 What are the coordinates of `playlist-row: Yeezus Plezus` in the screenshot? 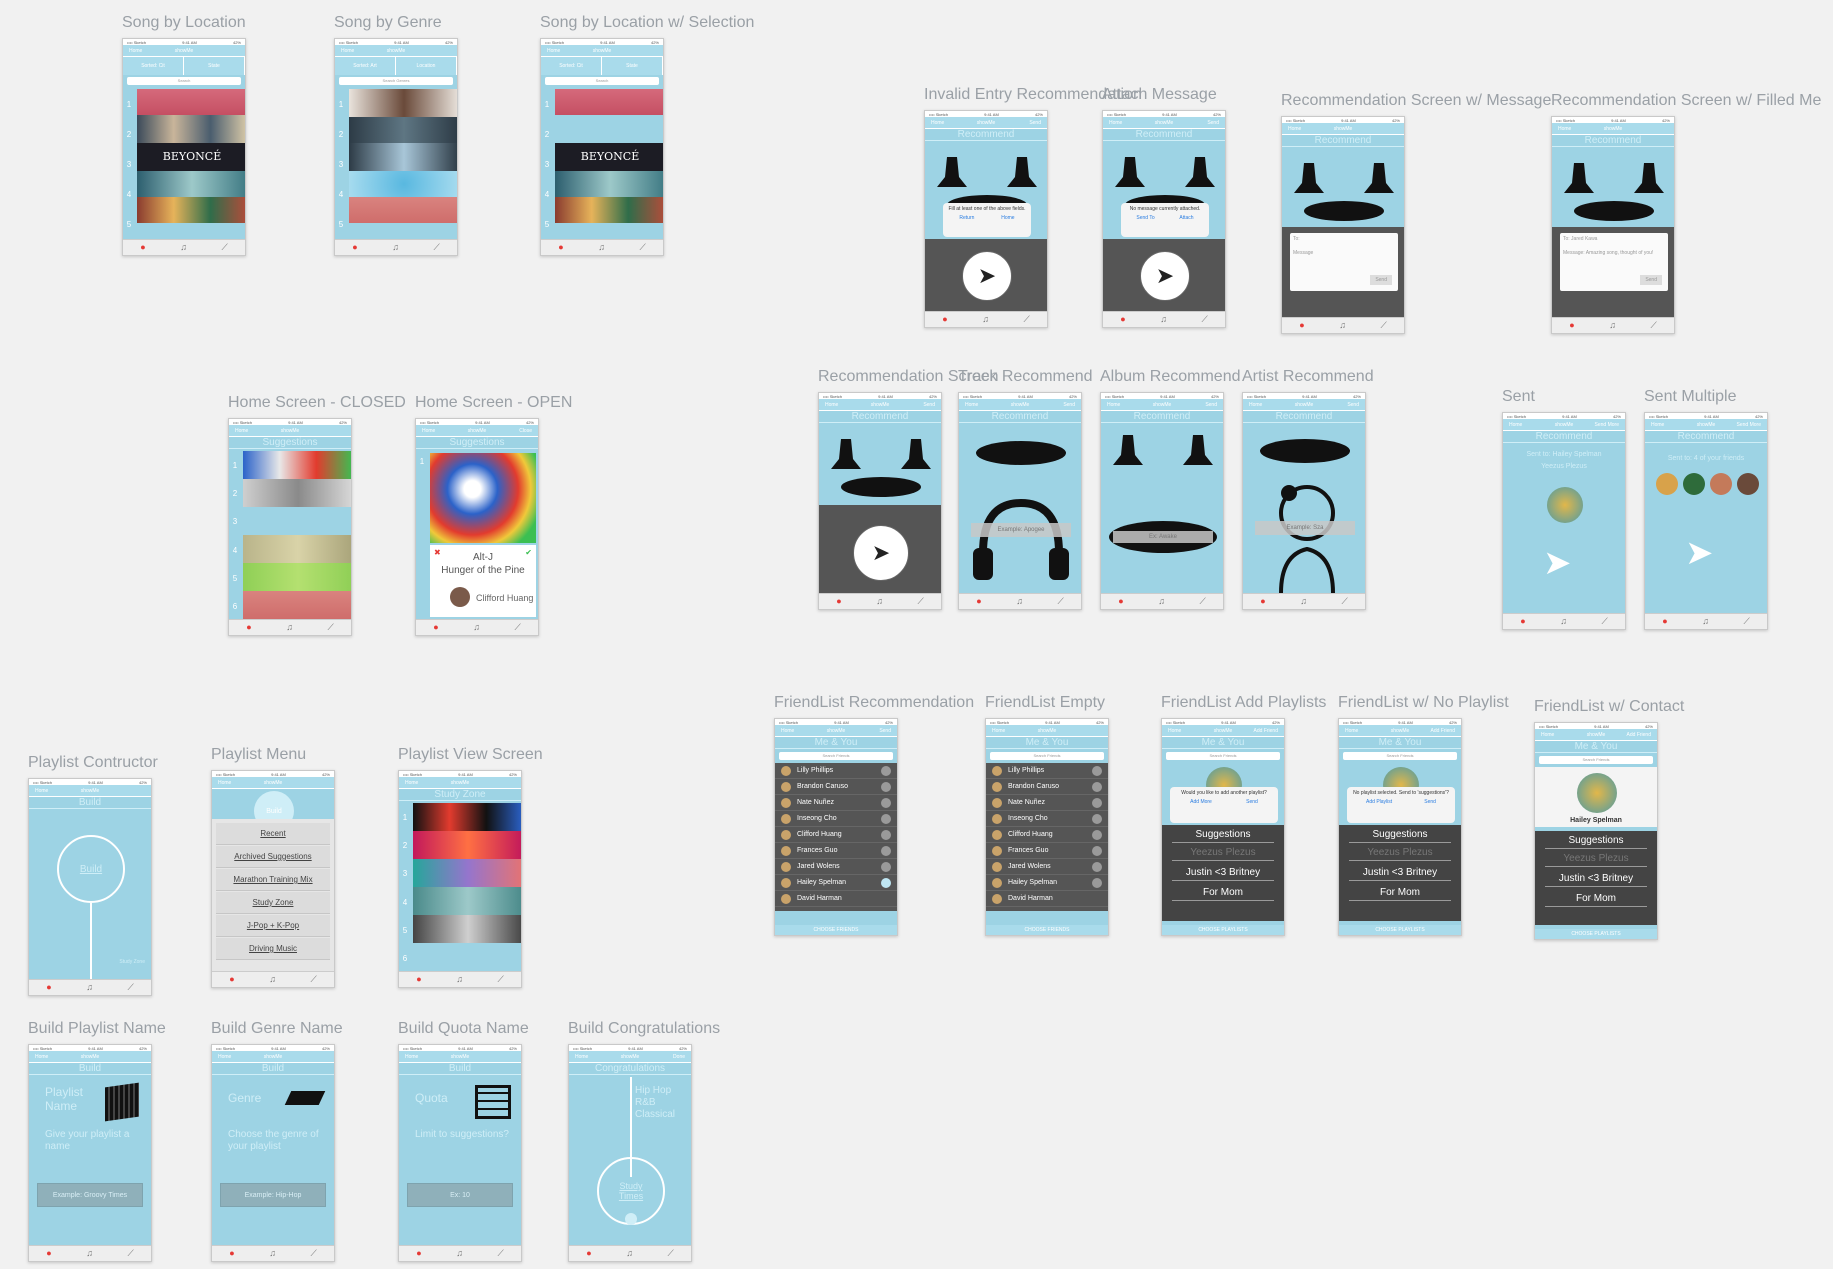 It's located at (1223, 853).